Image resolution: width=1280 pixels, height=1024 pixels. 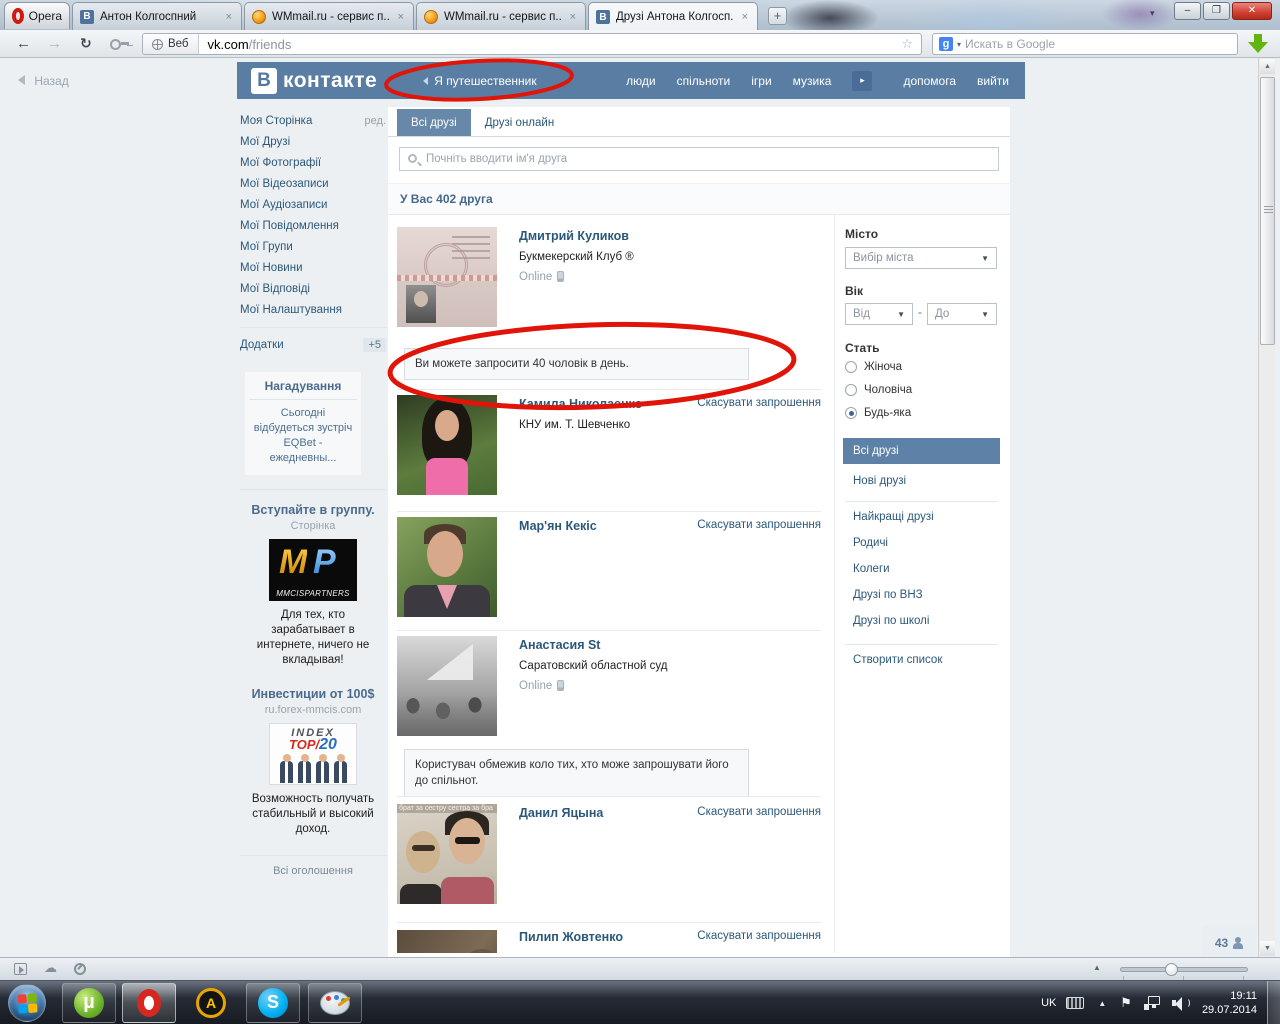 What do you see at coordinates (434, 122) in the screenshot?
I see `tab-all-friends: Всі друзі` at bounding box center [434, 122].